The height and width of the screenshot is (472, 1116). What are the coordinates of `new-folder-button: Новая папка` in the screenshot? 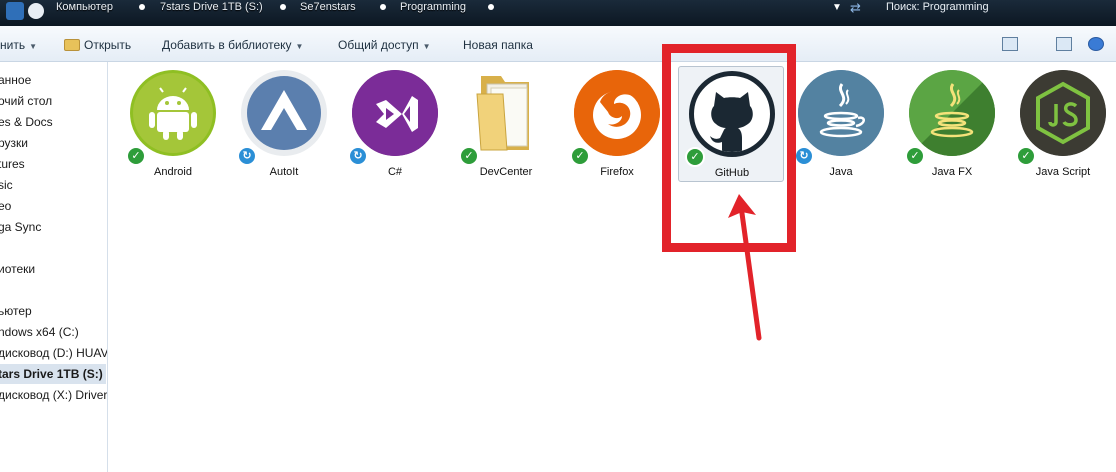 It's located at (498, 45).